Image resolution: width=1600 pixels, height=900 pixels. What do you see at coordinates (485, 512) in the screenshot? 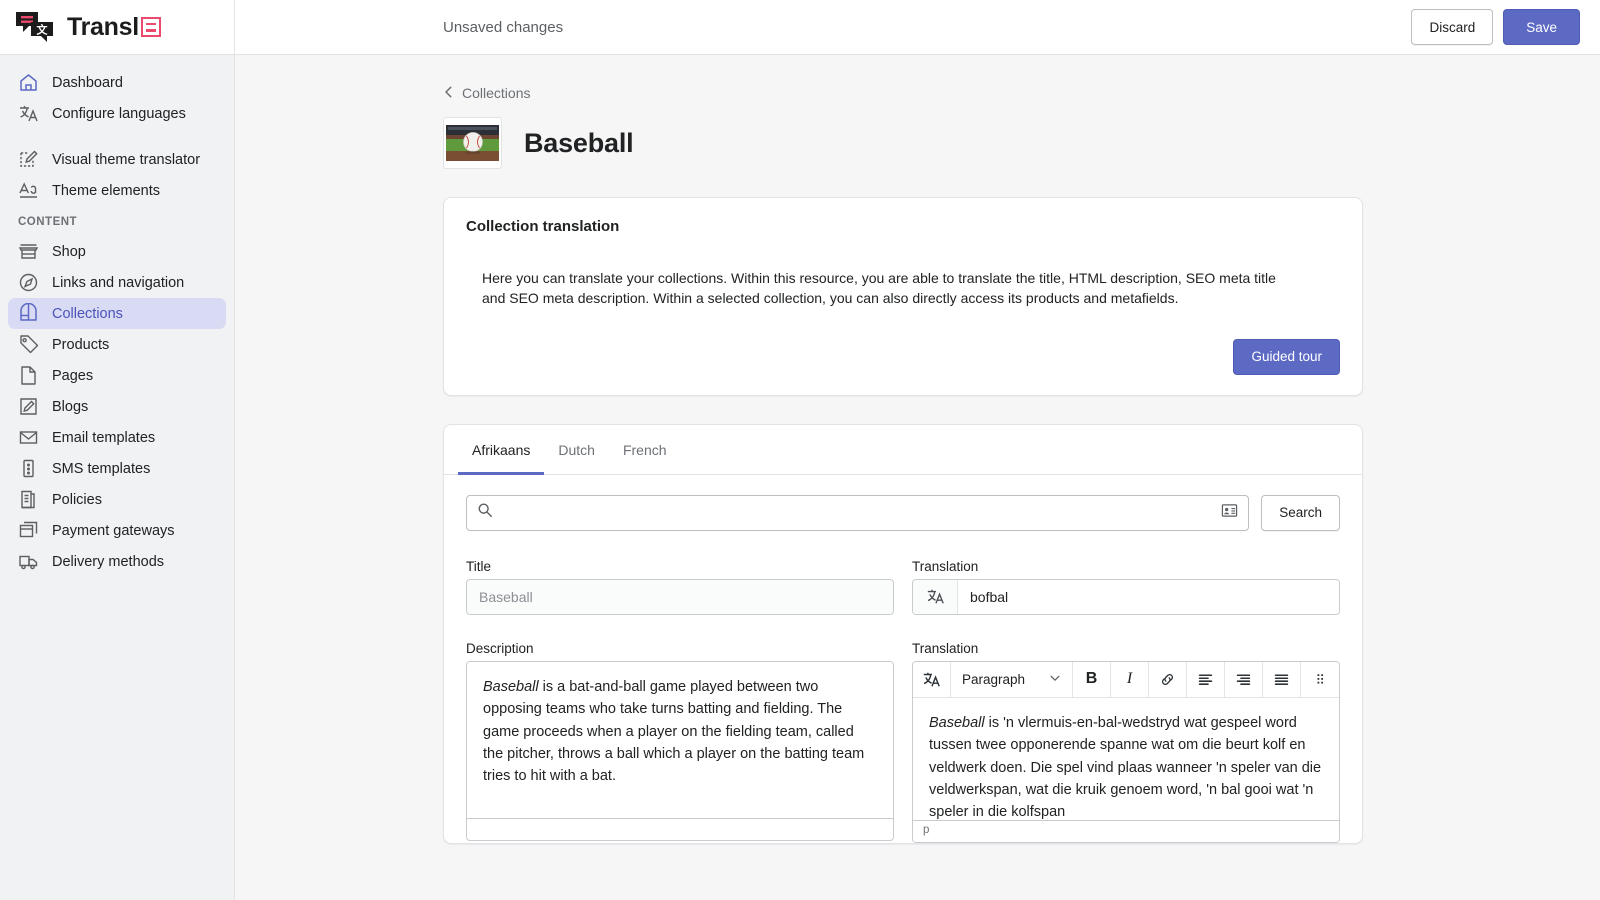
I see `search-icon` at bounding box center [485, 512].